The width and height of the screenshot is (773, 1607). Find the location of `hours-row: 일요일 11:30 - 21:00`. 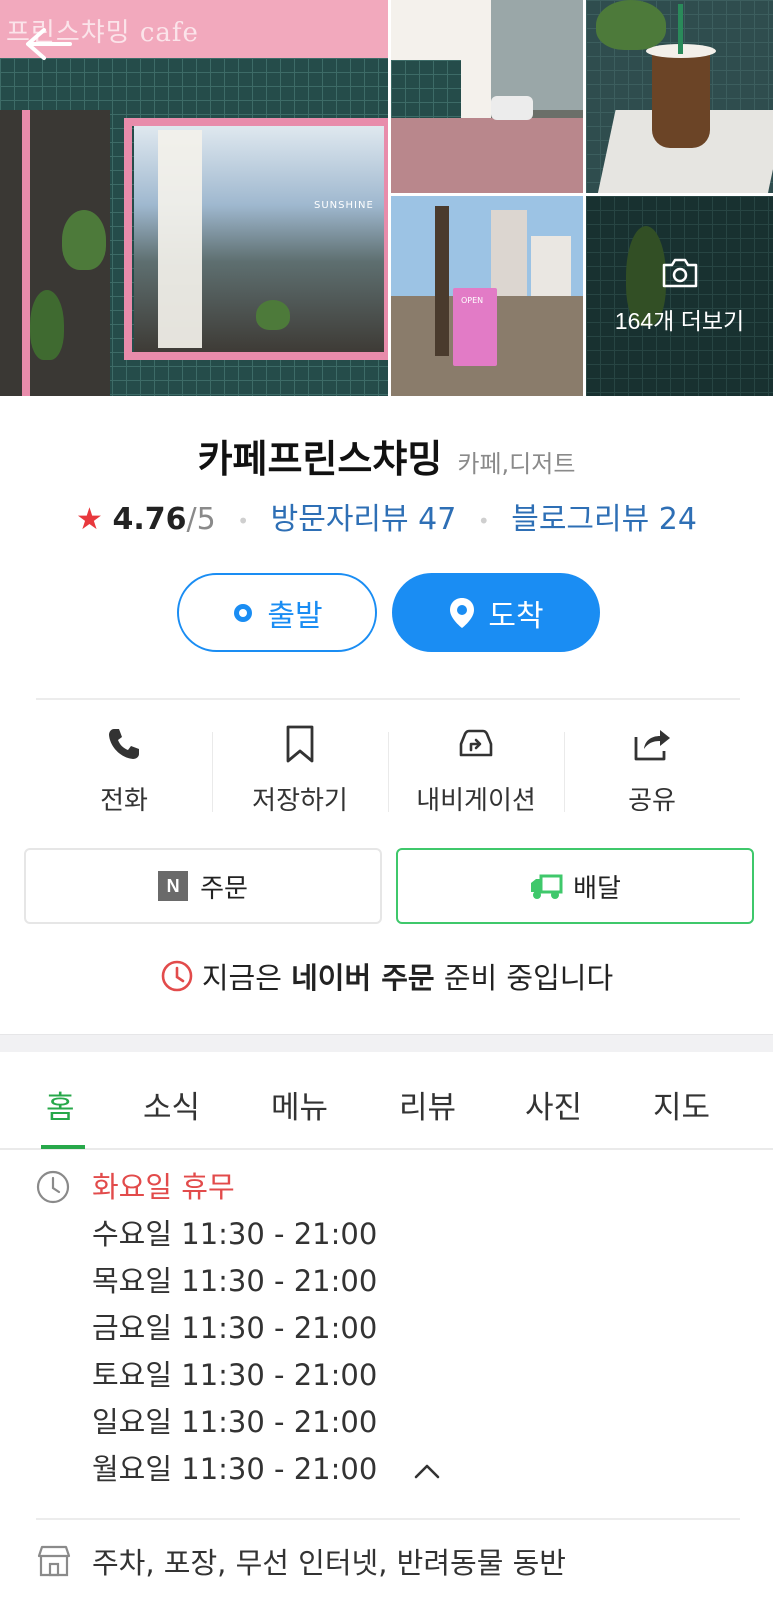

hours-row: 일요일 11:30 - 21:00 is located at coordinates (235, 1422).